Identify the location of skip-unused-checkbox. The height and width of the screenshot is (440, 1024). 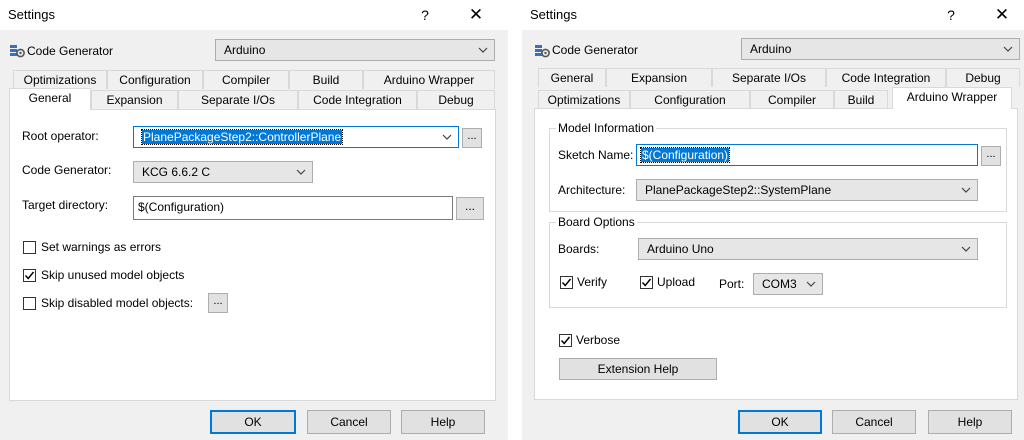
(29, 275).